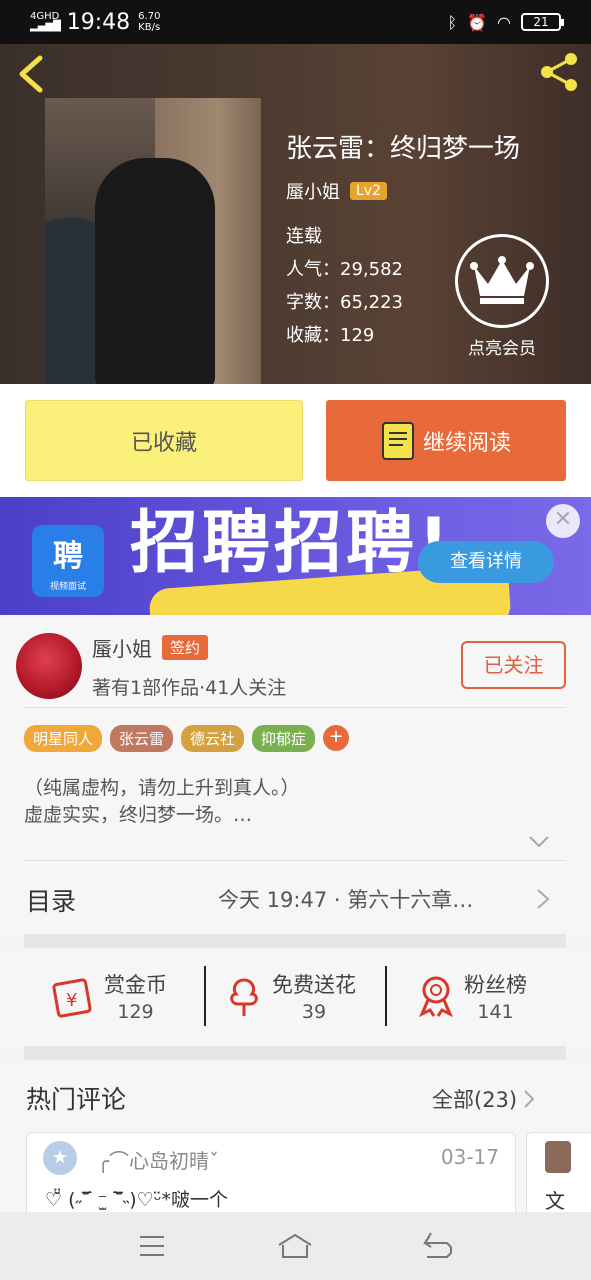 This screenshot has width=591, height=1280. Describe the element at coordinates (122, 647) in the screenshot. I see `author-card-name: 蜃小姐` at that location.